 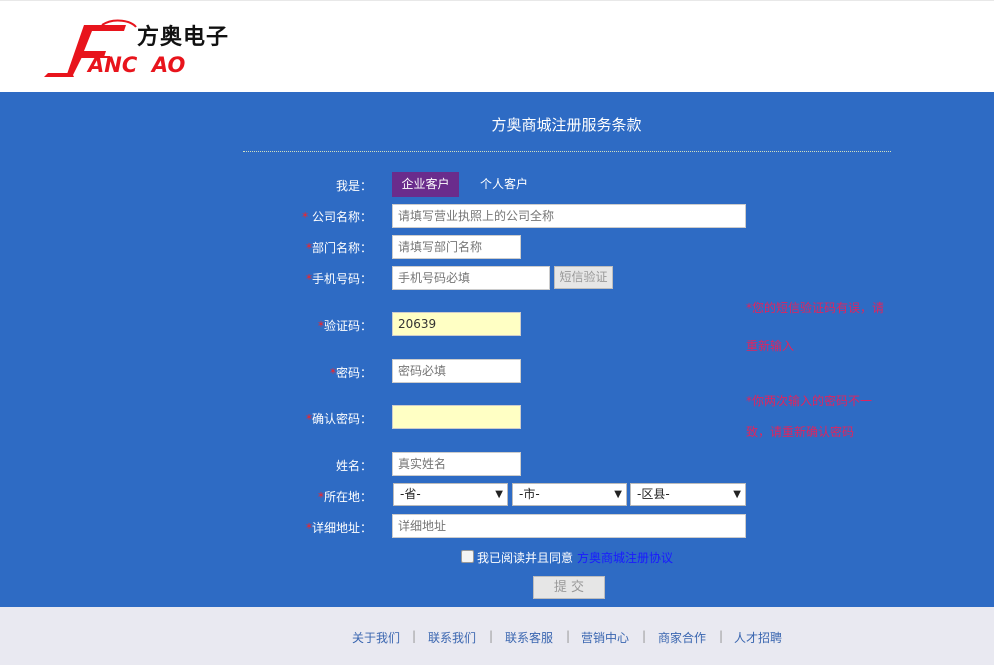 I want to click on logo: 方奥电子 ANC AO, so click(x=144, y=49).